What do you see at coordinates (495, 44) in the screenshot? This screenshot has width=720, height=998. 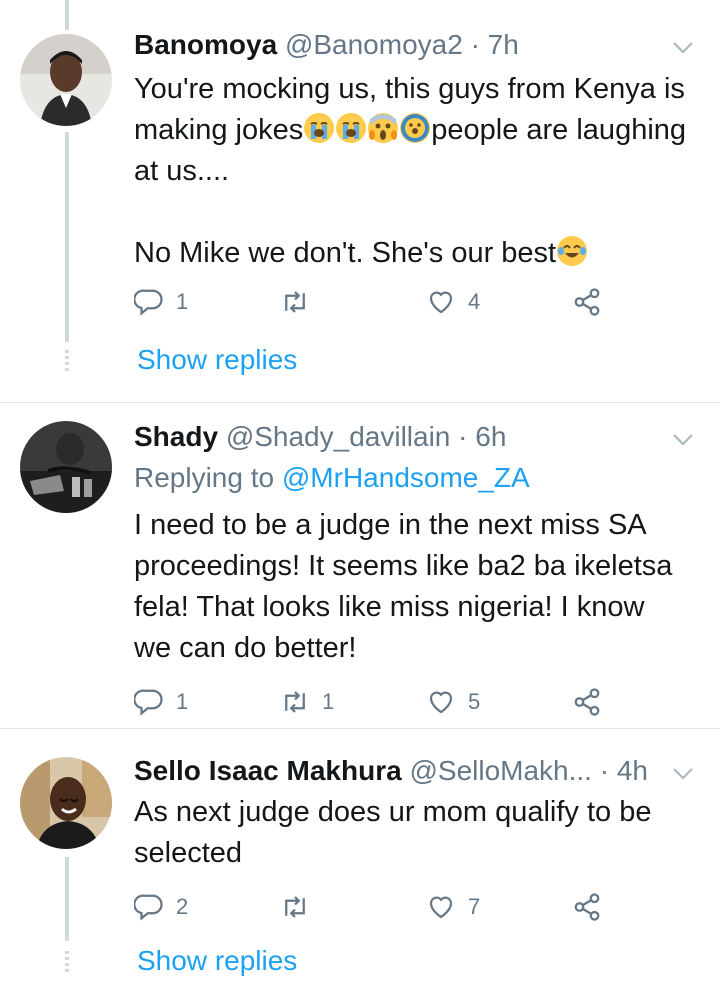 I see `timestamp: · 7h` at bounding box center [495, 44].